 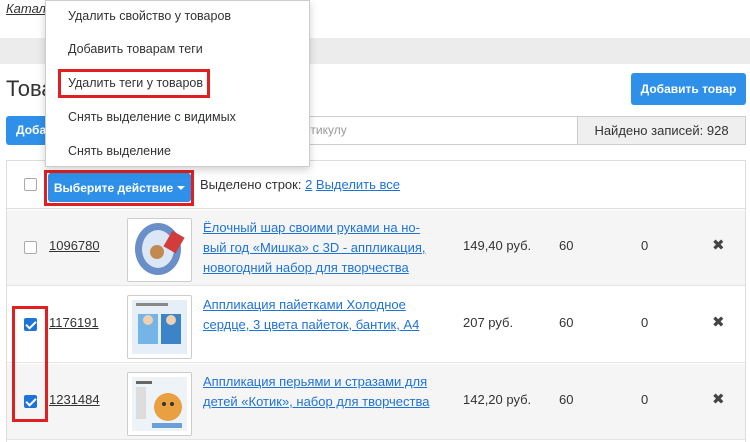 What do you see at coordinates (497, 245) in the screenshot?
I see `product-price: 149,40 руб.` at bounding box center [497, 245].